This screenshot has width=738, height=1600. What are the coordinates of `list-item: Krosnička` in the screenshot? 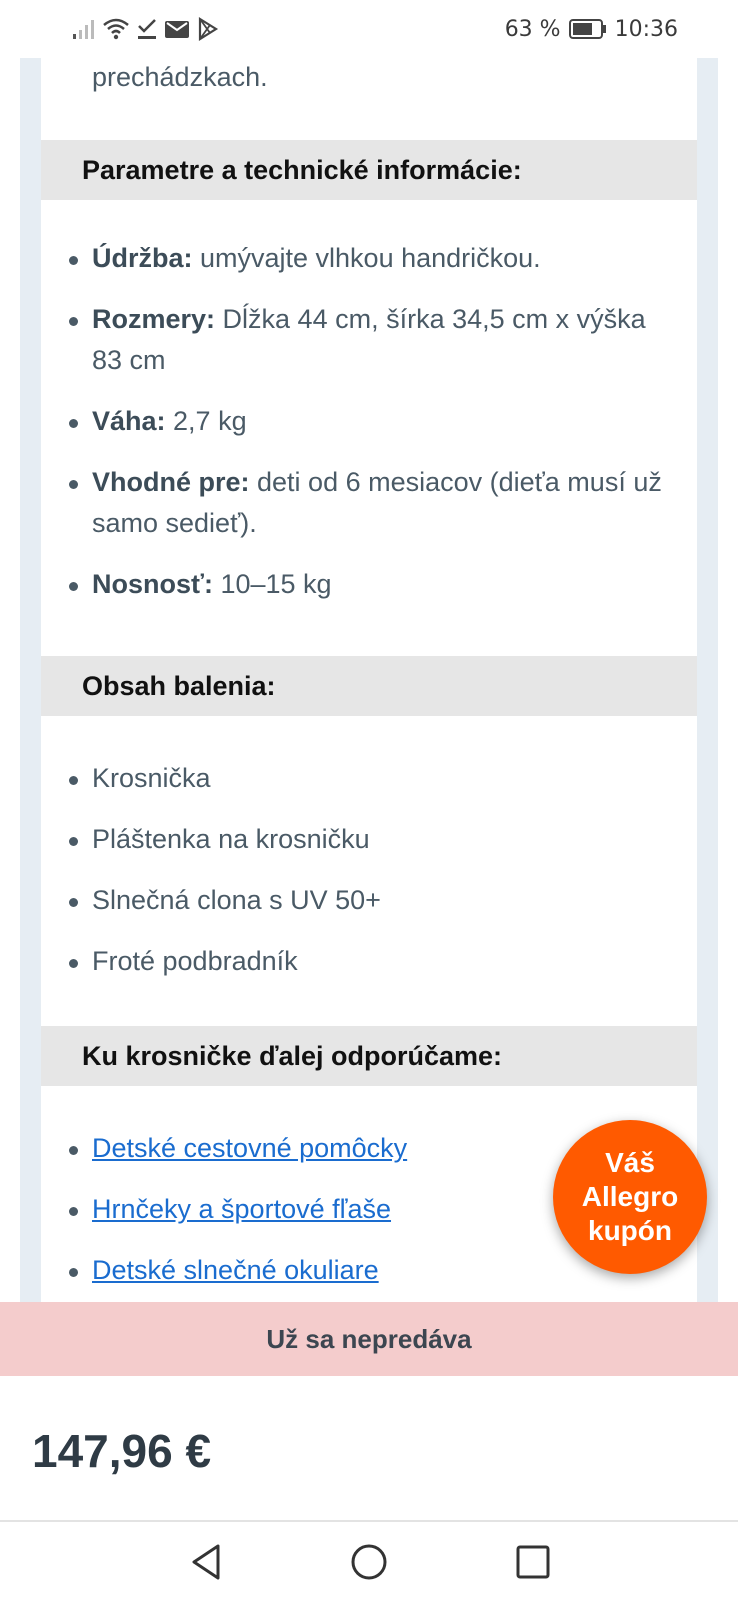 It's located at (369, 778).